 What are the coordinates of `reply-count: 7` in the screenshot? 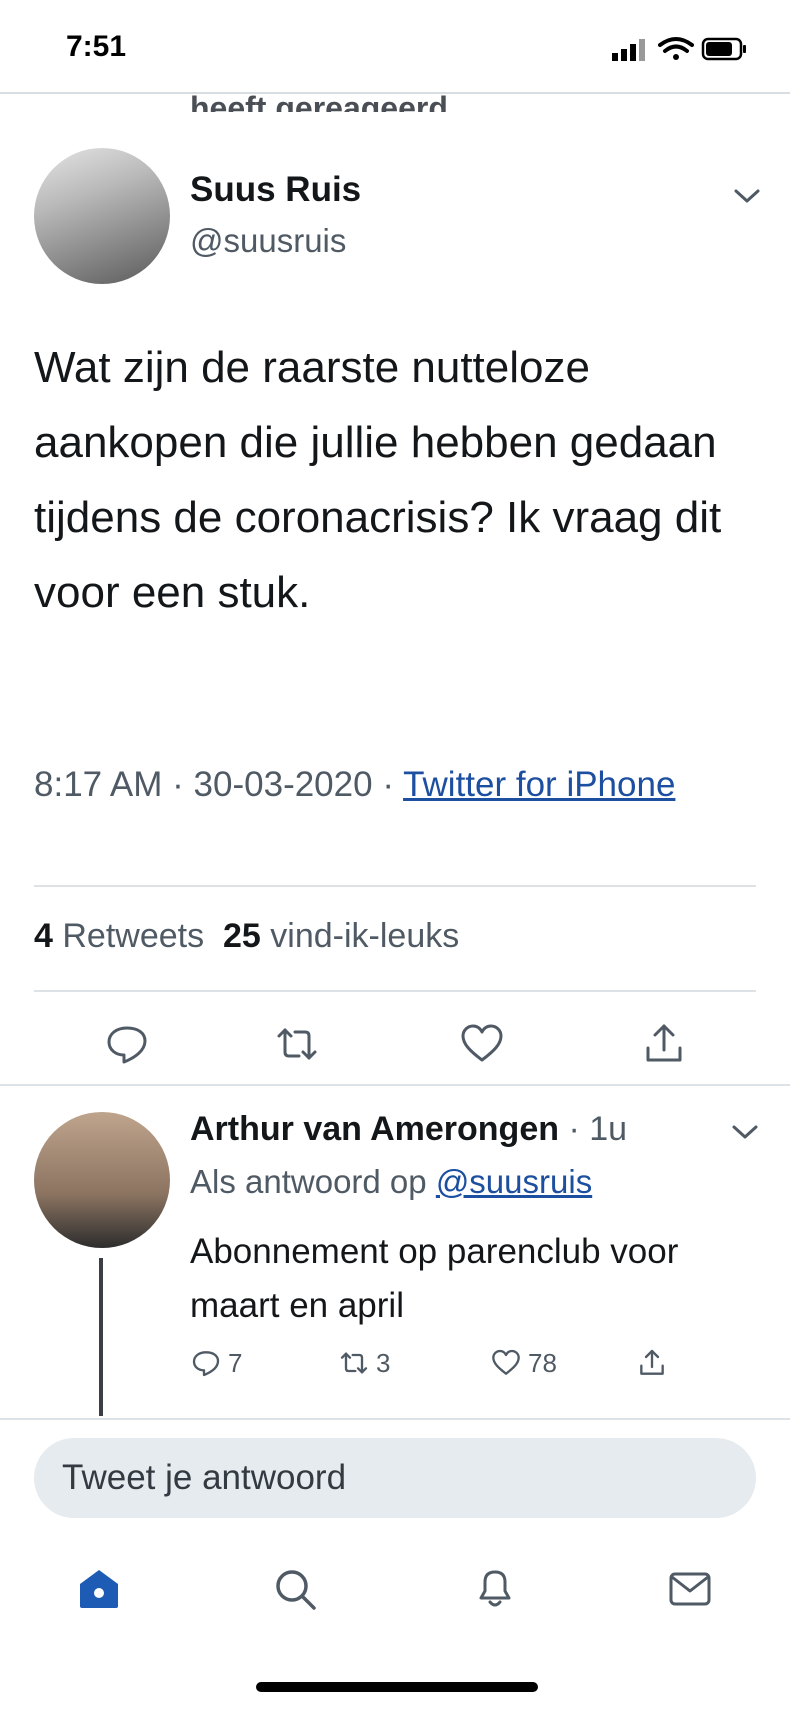 It's located at (235, 1362).